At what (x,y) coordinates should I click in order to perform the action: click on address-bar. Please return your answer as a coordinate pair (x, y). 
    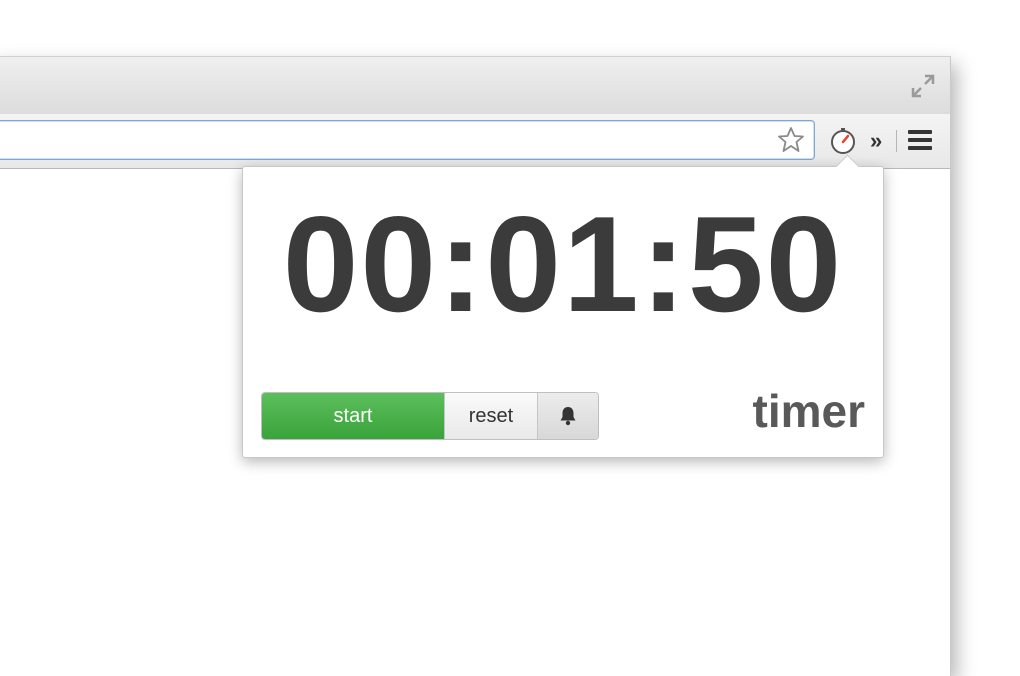
    Looking at the image, I should click on (407, 140).